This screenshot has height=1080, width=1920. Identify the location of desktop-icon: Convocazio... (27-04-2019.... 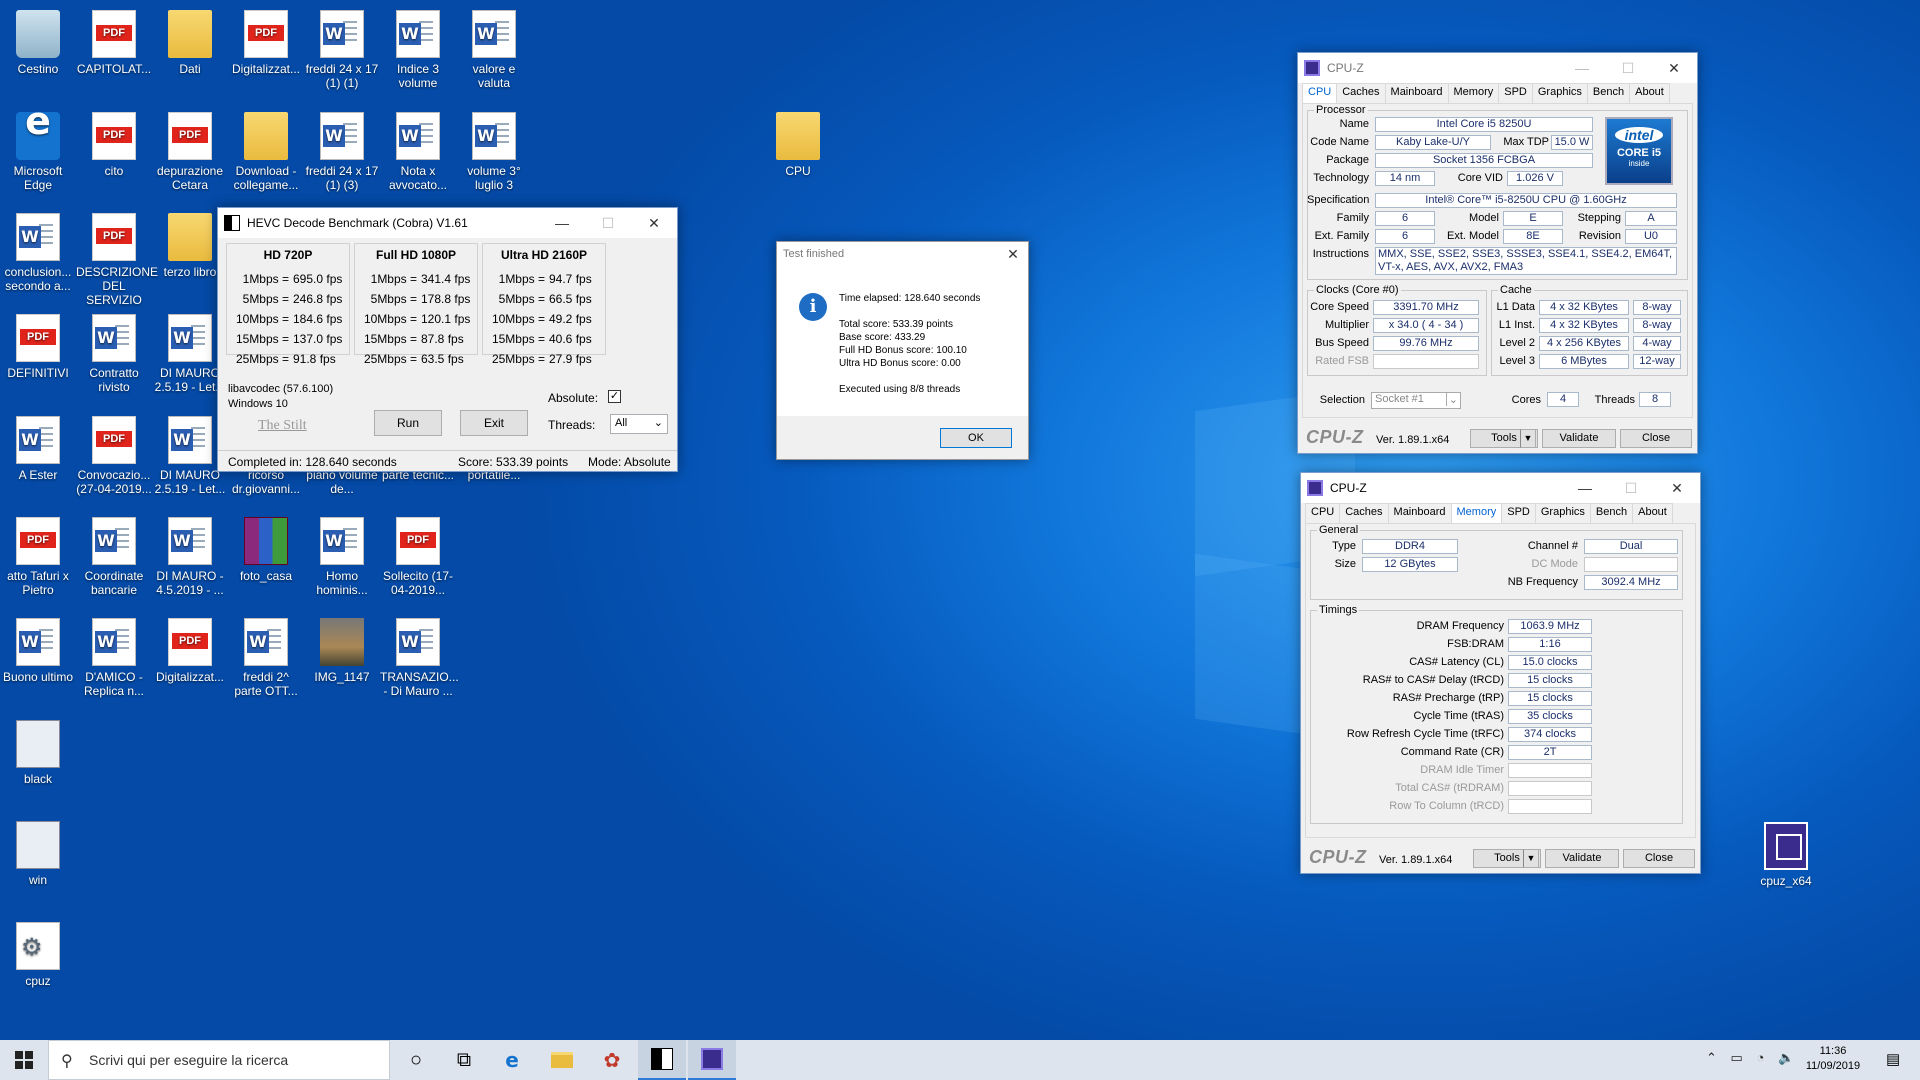
(114, 456).